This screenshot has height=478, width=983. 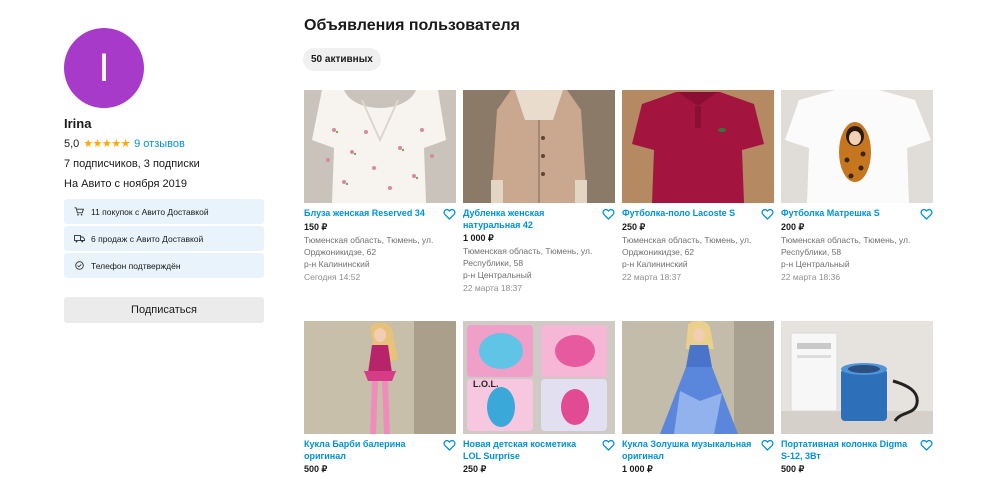 What do you see at coordinates (79, 238) in the screenshot?
I see `truck-icon` at bounding box center [79, 238].